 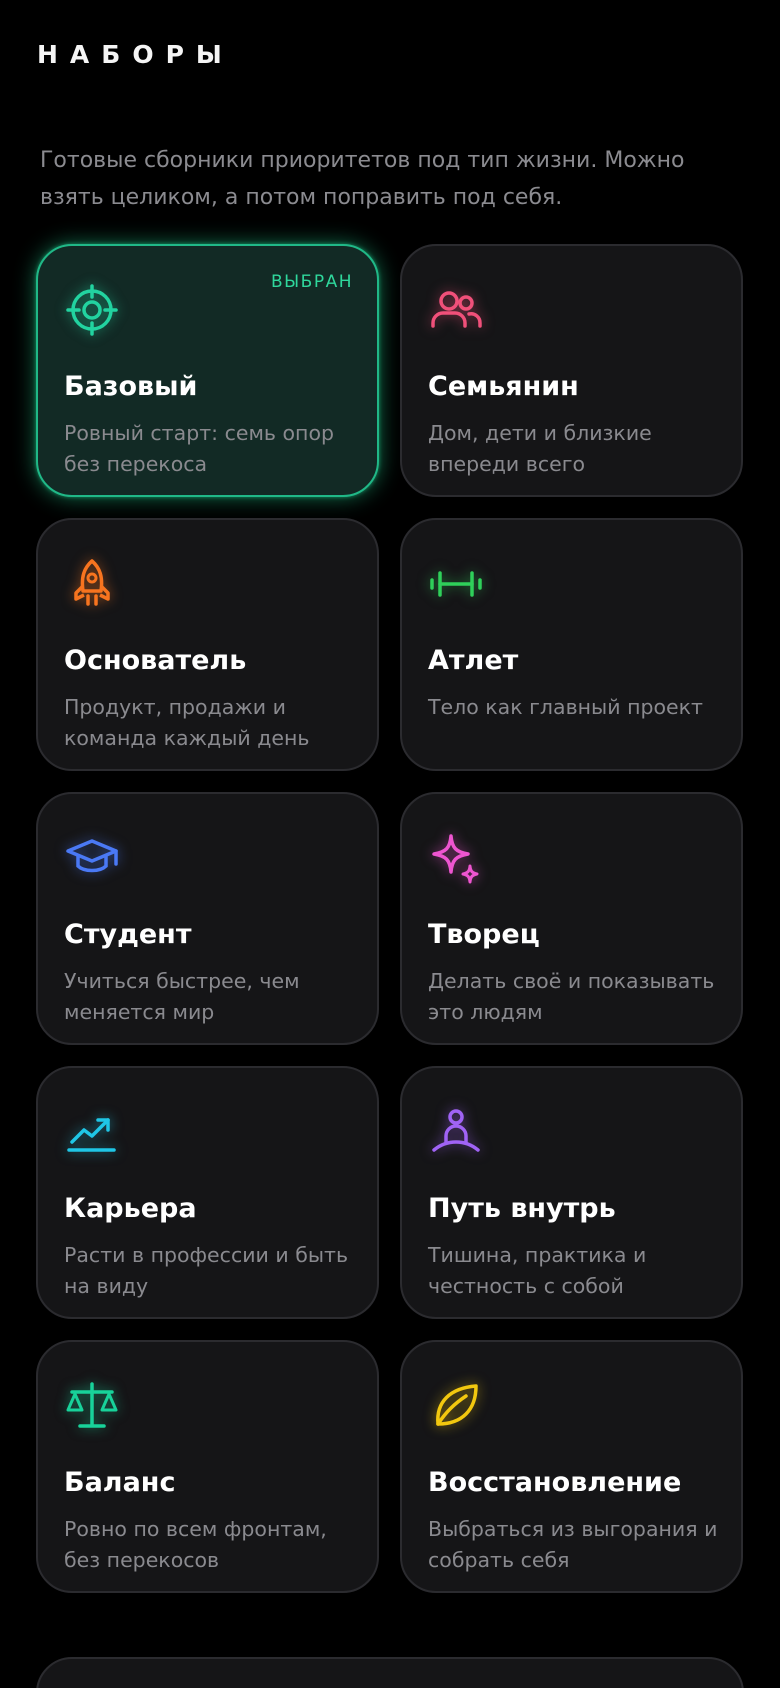 I want to click on sparkles-icon, so click(x=456, y=858).